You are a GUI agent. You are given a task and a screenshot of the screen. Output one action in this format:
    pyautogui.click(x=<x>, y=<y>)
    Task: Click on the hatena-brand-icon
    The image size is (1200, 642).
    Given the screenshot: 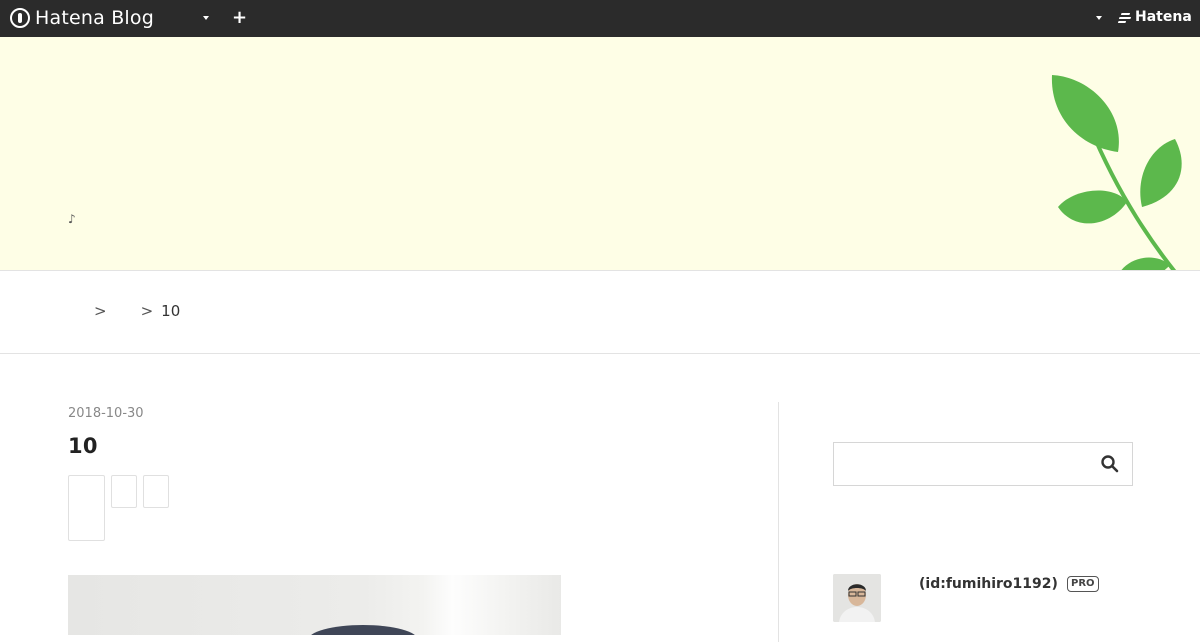 What is the action you would take?
    pyautogui.click(x=1124, y=17)
    